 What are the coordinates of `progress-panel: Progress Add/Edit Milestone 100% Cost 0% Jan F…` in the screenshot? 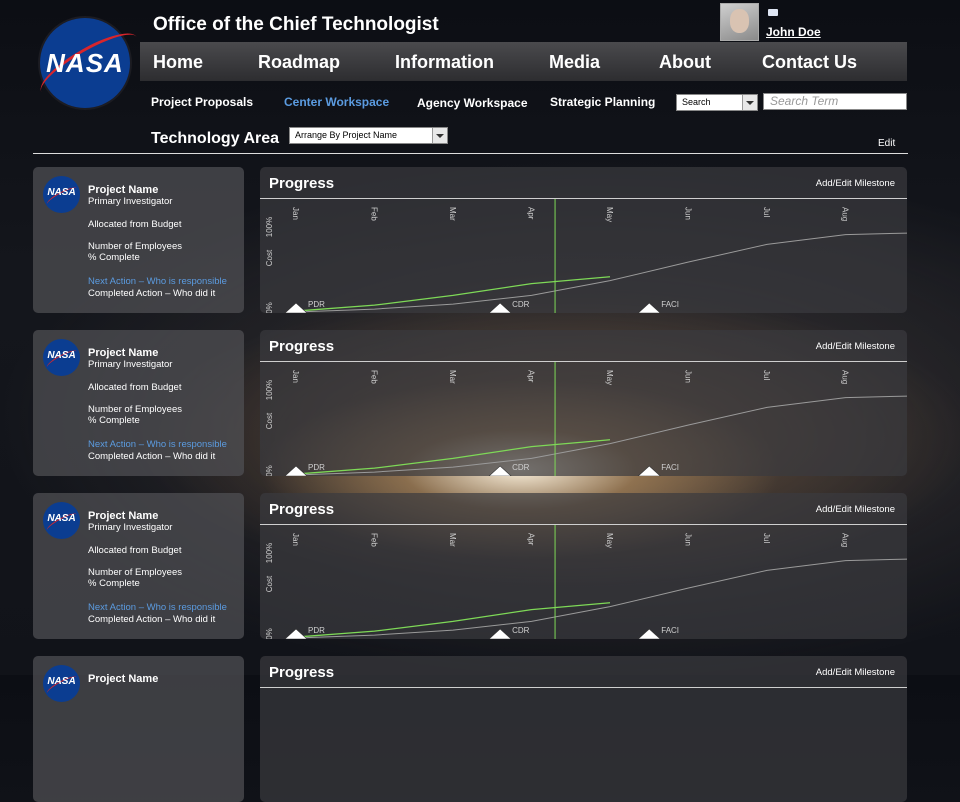 It's located at (583, 566).